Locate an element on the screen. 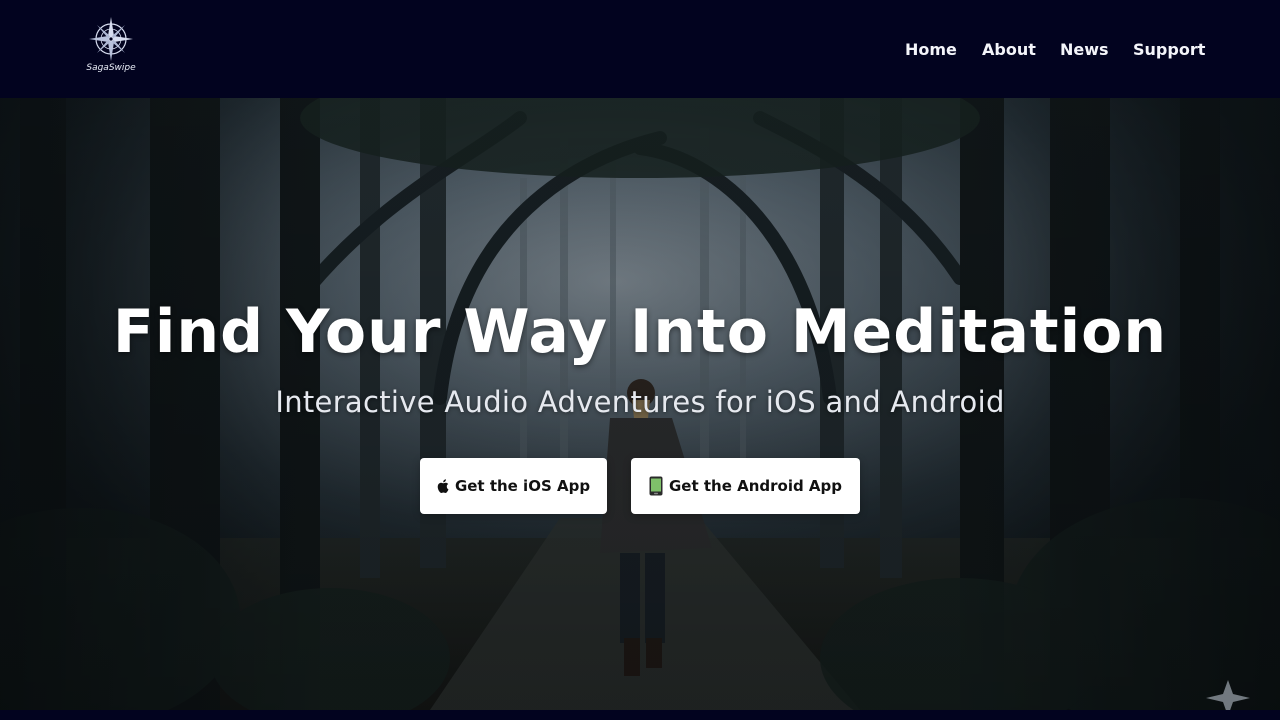 Image resolution: width=1280 pixels, height=720 pixels. ios-button-label: Get the iOS App is located at coordinates (522, 486).